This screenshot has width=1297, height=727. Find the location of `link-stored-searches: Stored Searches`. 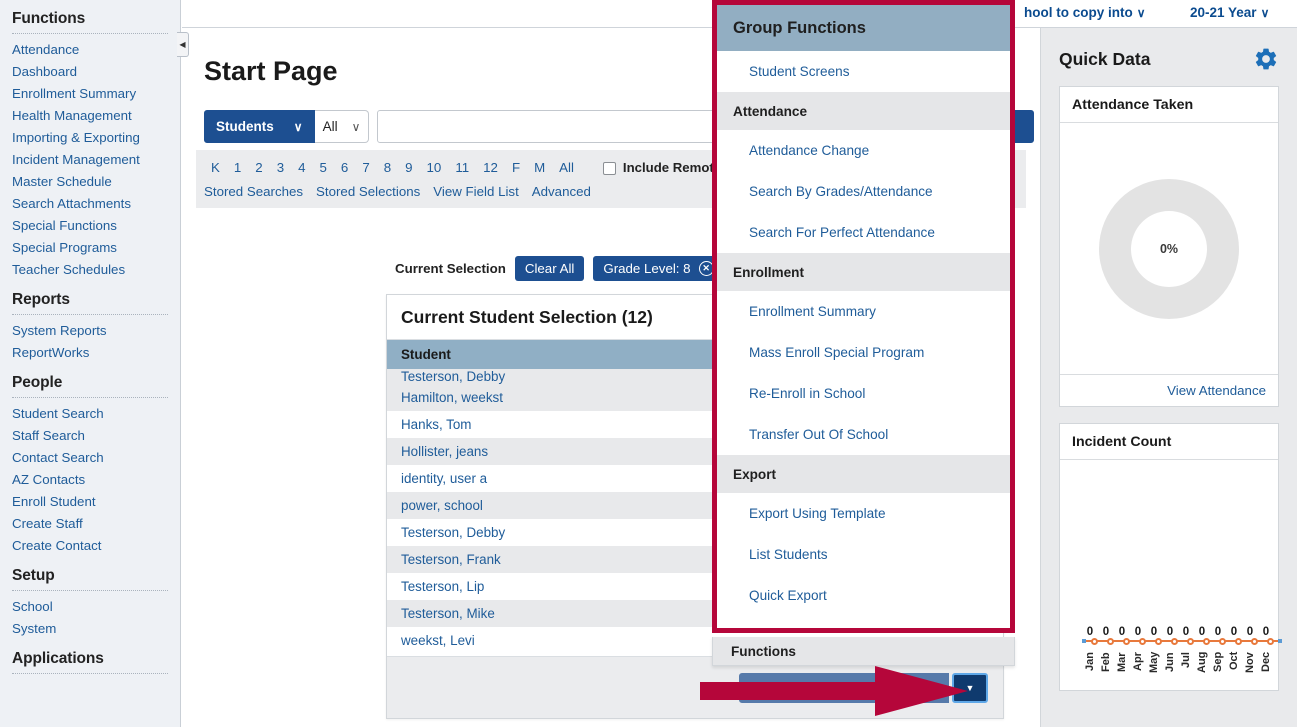

link-stored-searches: Stored Searches is located at coordinates (260, 191).